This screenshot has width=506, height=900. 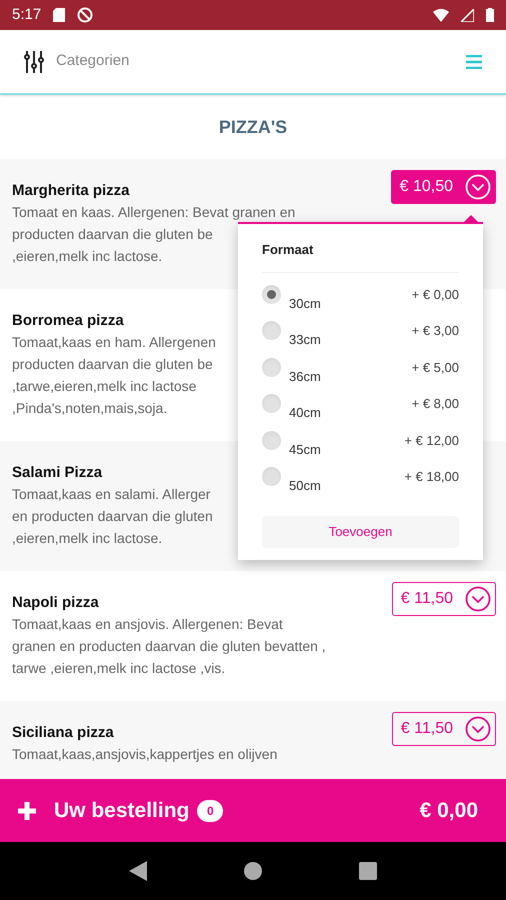 What do you see at coordinates (112, 516) in the screenshot?
I see `item-description: en producten daarvan die gluten` at bounding box center [112, 516].